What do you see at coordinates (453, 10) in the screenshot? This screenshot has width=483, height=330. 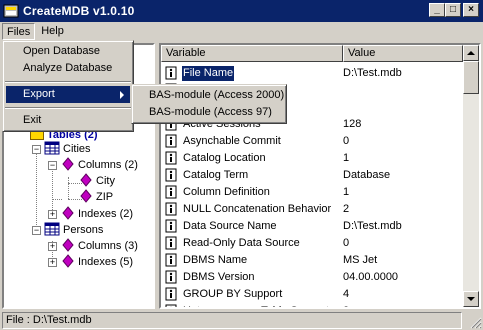 I see `maximize-button: □` at bounding box center [453, 10].